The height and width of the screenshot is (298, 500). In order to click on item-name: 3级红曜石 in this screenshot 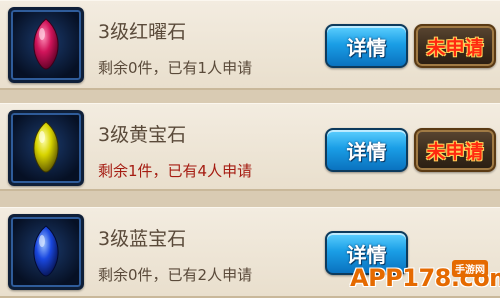, I will do `click(142, 32)`.